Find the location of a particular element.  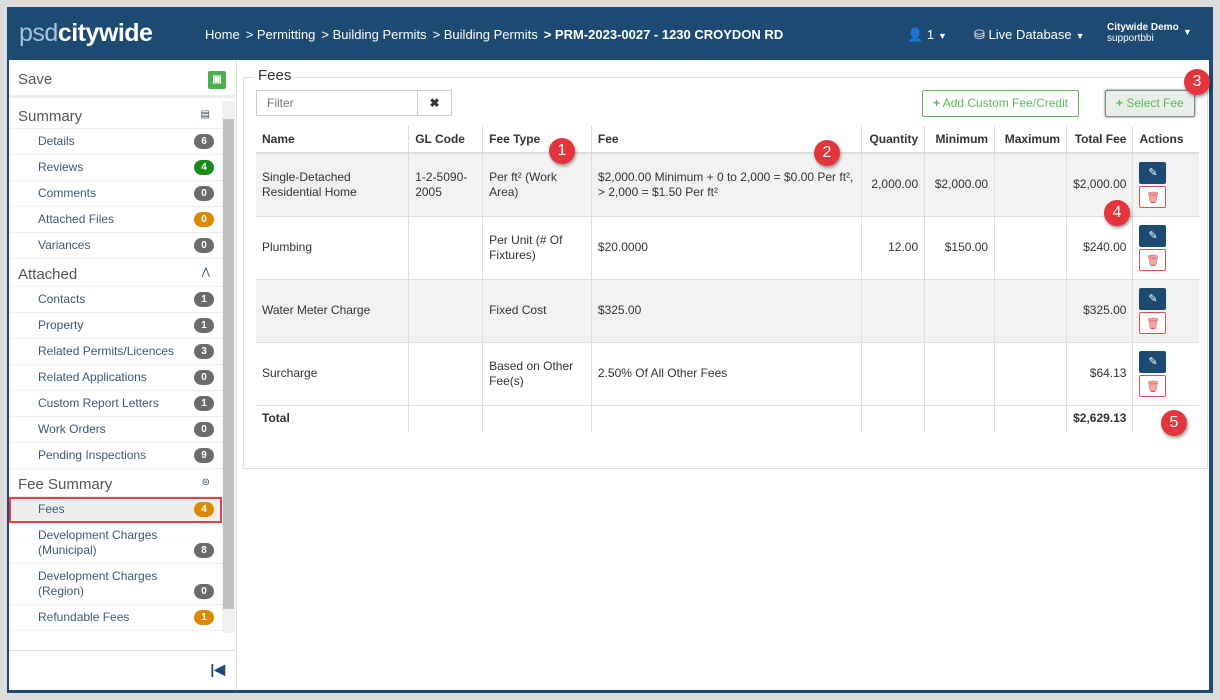

sidebar-scrollbar is located at coordinates (228, 367).